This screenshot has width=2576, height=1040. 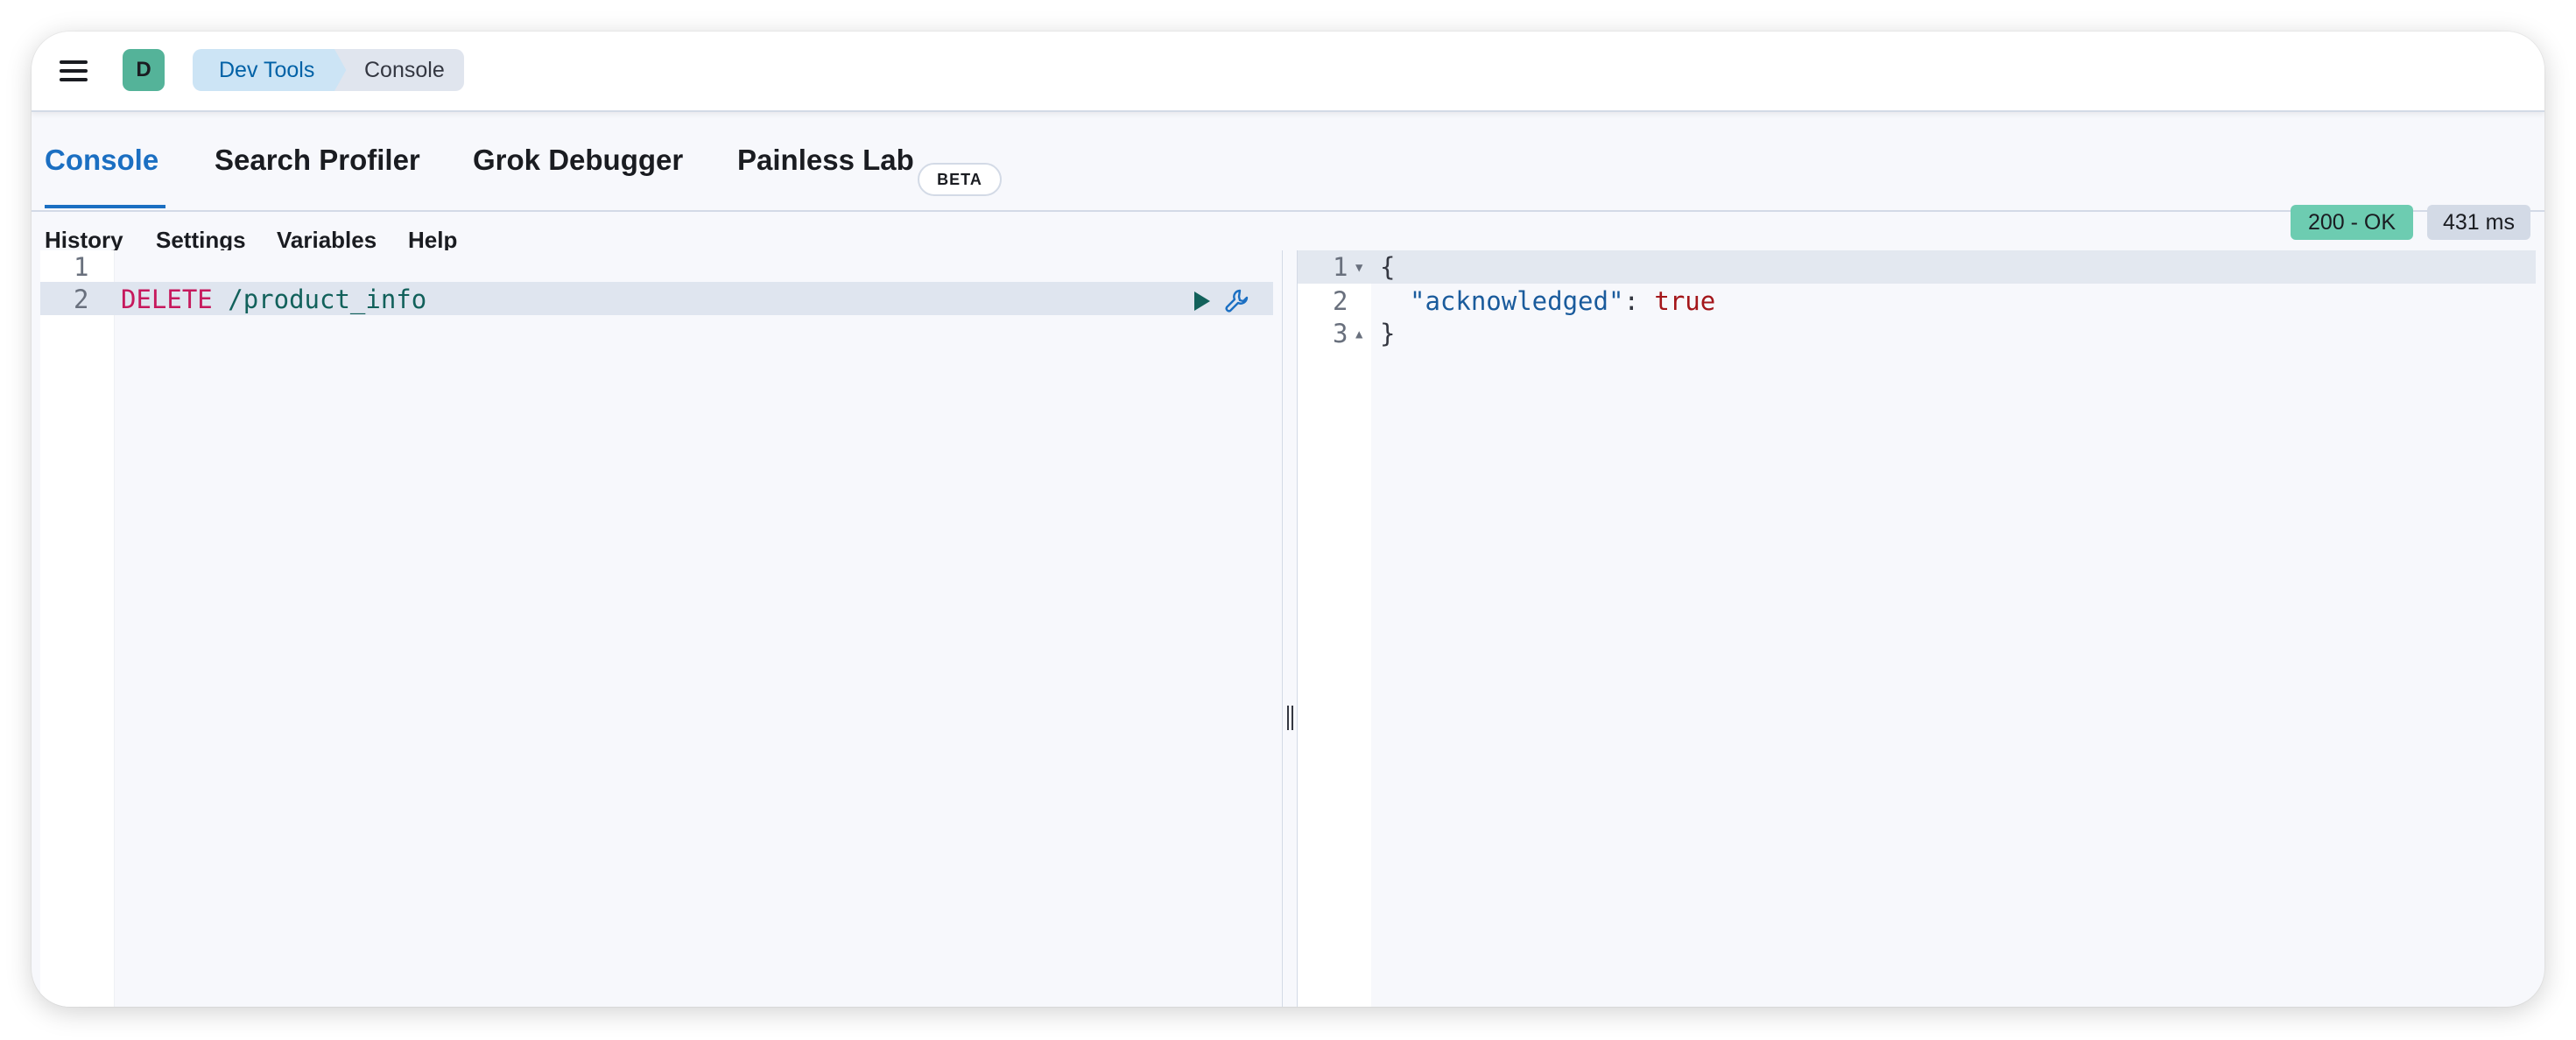 I want to click on response-key: "acknowledged", so click(x=1517, y=301).